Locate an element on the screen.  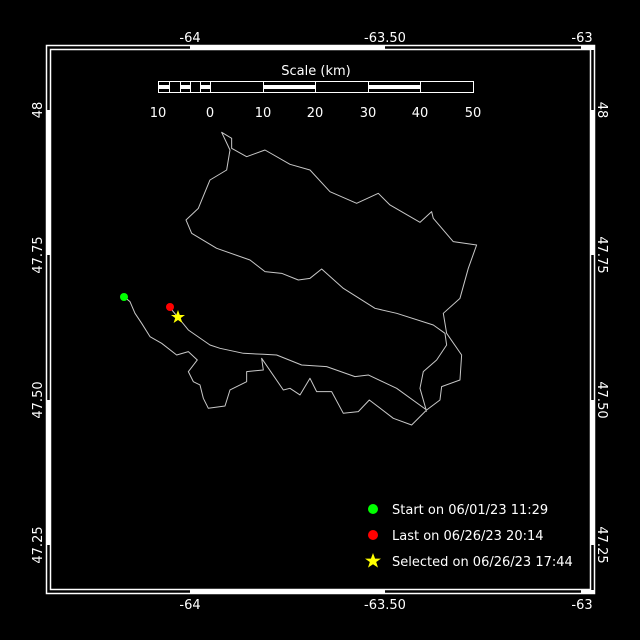
y-tick-left: 48 is located at coordinates (38, 110).